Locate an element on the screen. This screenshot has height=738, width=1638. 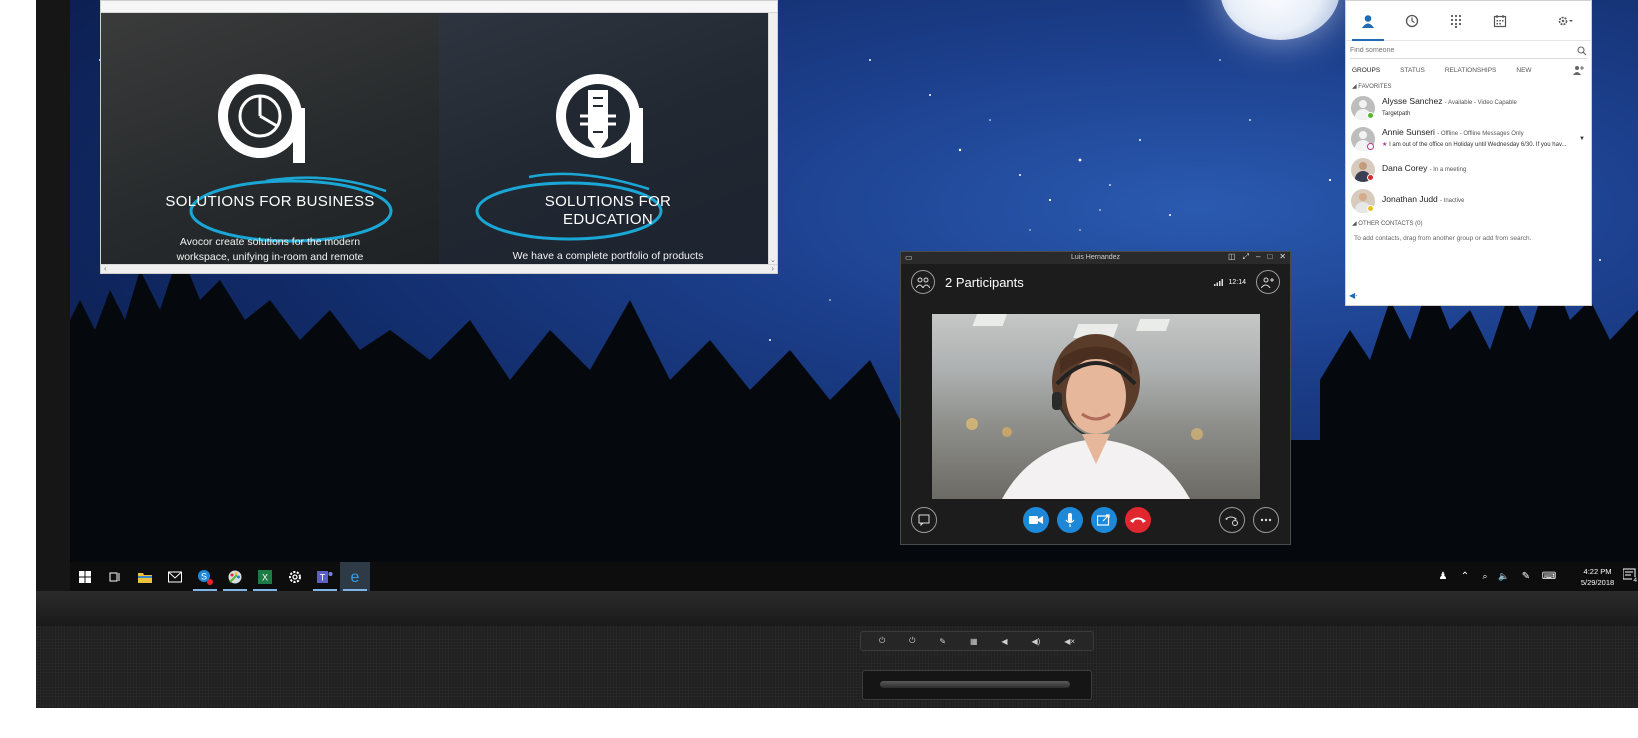
start-button is located at coordinates (85, 576).